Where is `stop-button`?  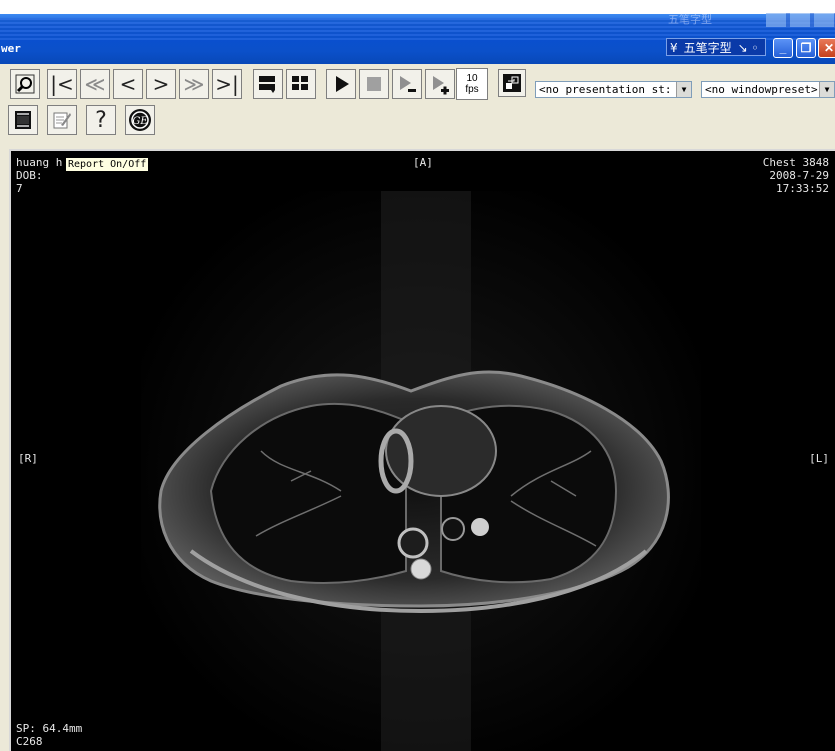
stop-button is located at coordinates (374, 84).